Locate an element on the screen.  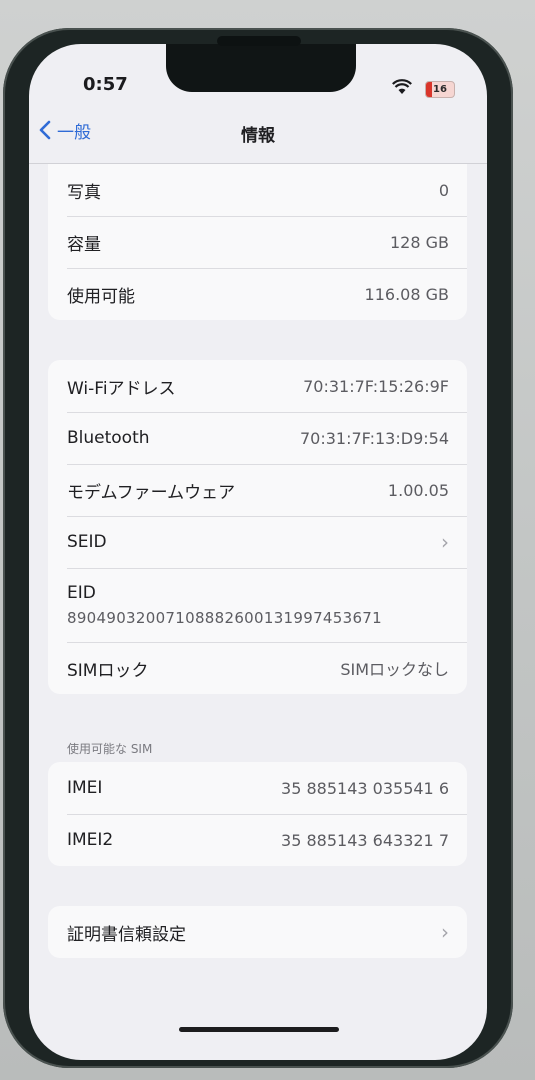
capacity-value: 128 GB is located at coordinates (419, 242).